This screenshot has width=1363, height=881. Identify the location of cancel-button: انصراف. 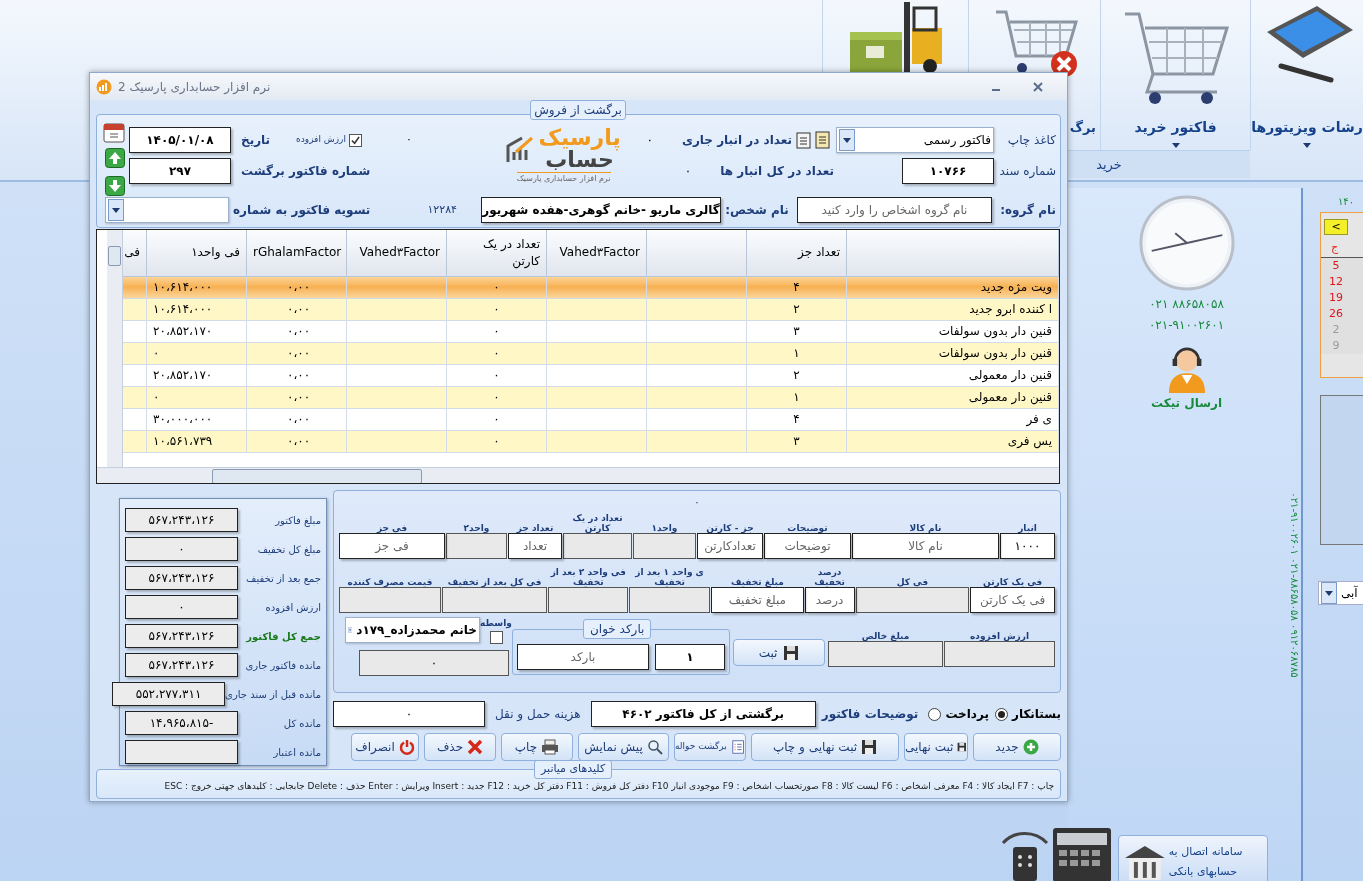
(385, 747).